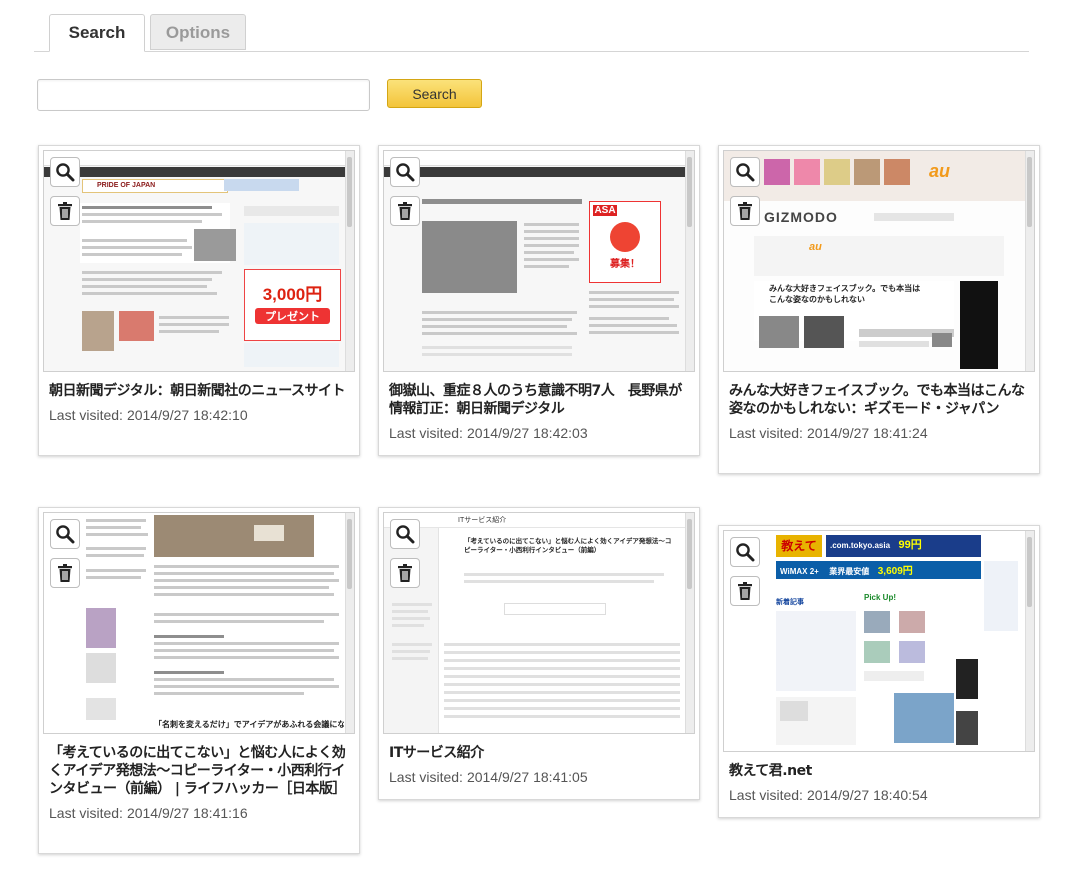 Image resolution: width=1089 pixels, height=873 pixels. I want to click on thumb-ad-label: プレゼント, so click(292, 316).